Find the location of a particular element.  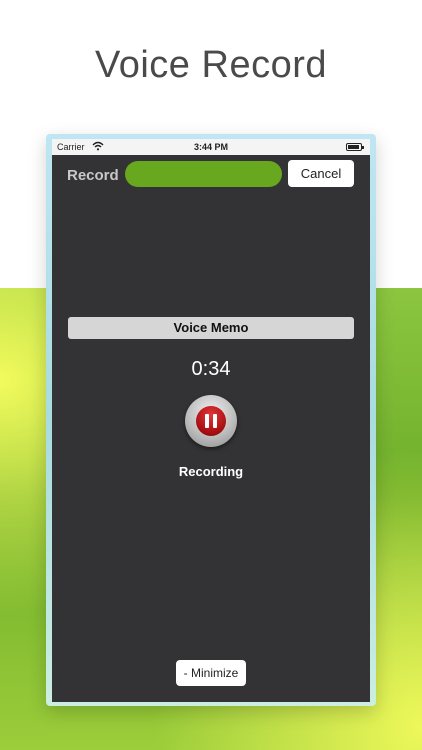

record-header: Record Cancel is located at coordinates (211, 174).